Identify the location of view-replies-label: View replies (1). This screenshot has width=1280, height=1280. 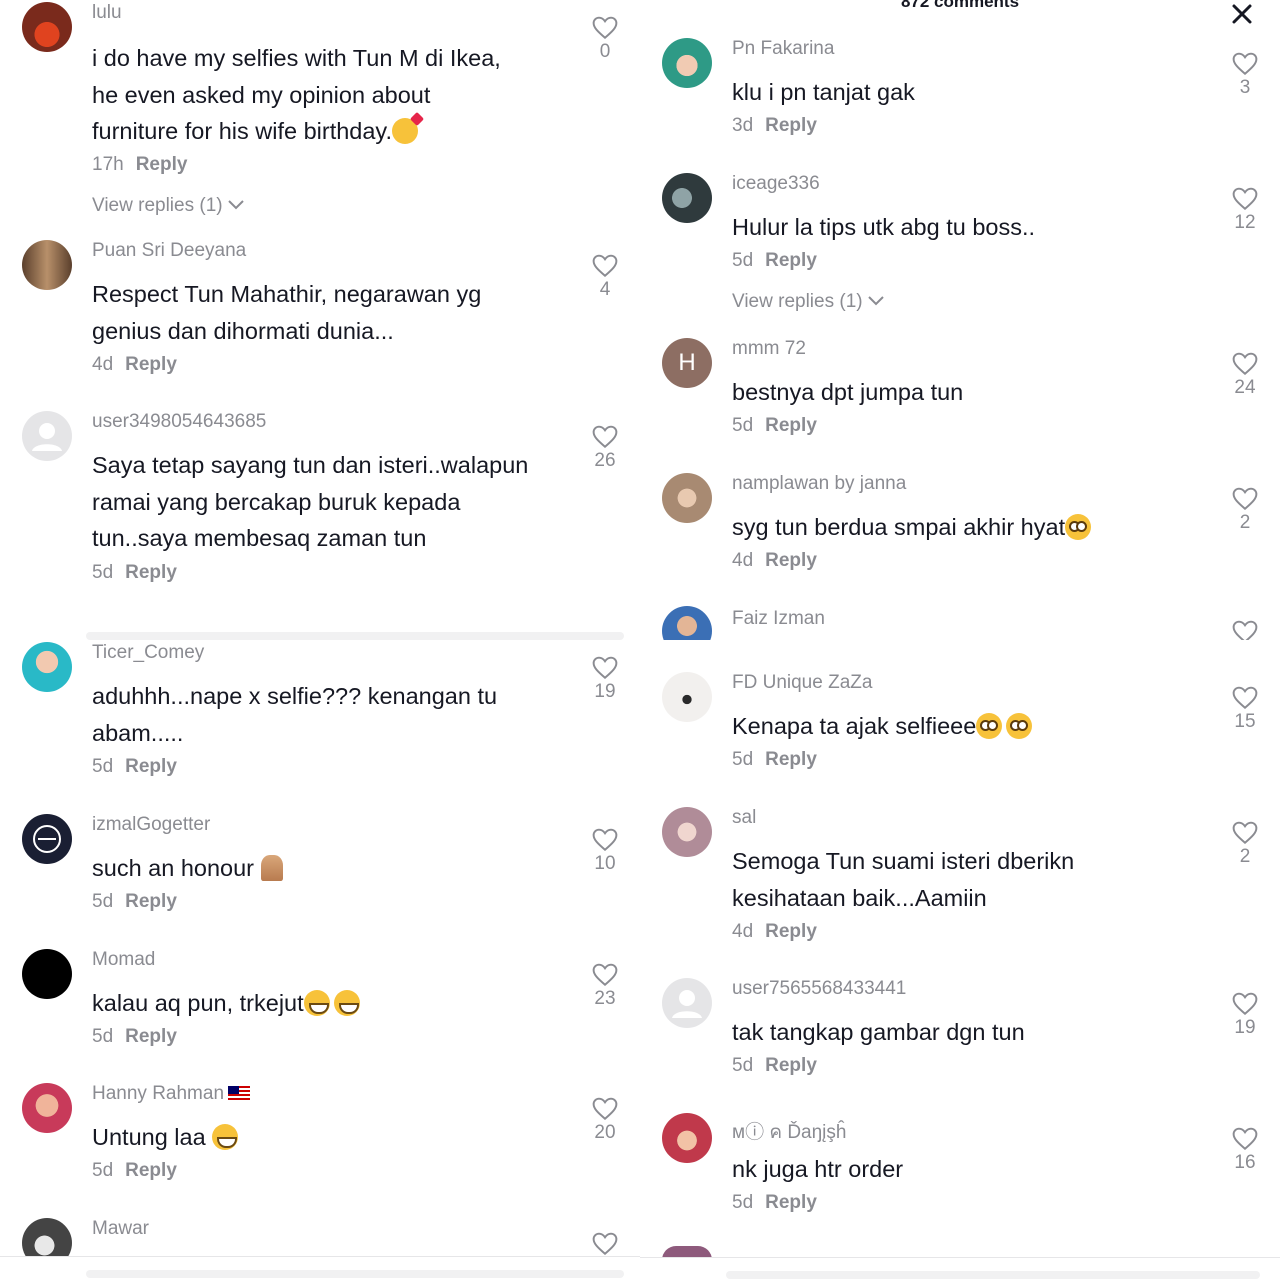
(157, 205).